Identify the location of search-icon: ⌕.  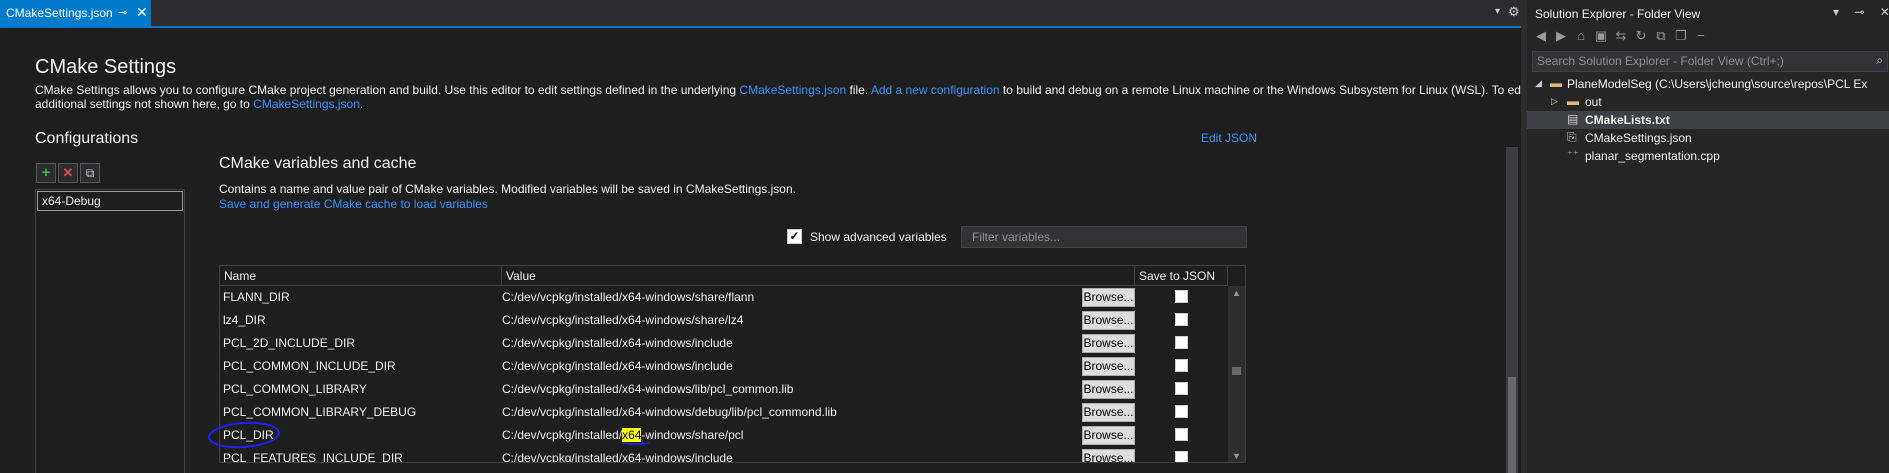
(1879, 60).